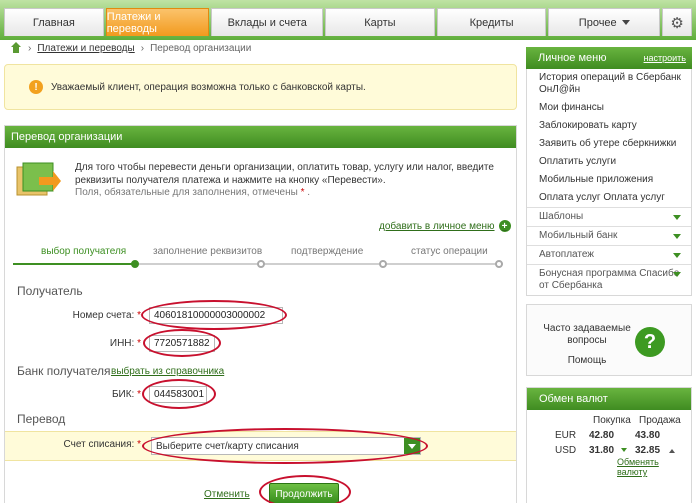 The width and height of the screenshot is (696, 503). I want to click on select-from-directory-link: выбрать из справочника, so click(167, 371).